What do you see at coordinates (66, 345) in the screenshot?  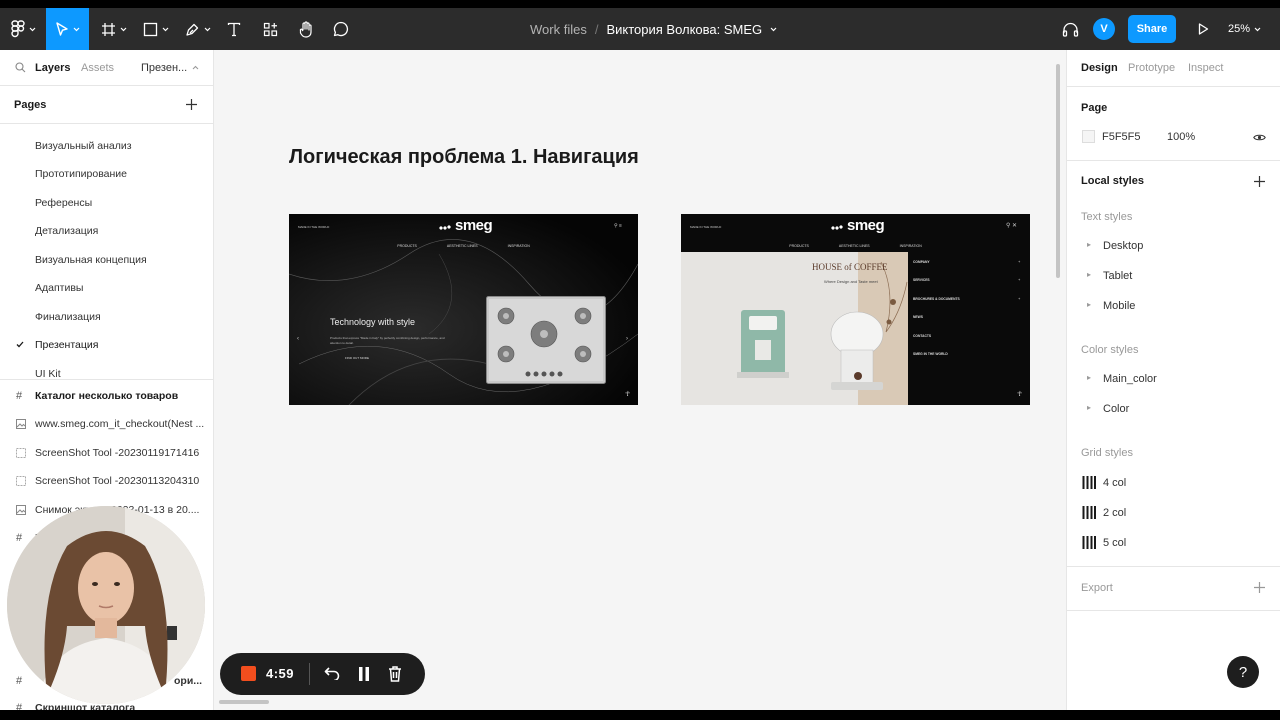 I see `page-item-current: Презентация` at bounding box center [66, 345].